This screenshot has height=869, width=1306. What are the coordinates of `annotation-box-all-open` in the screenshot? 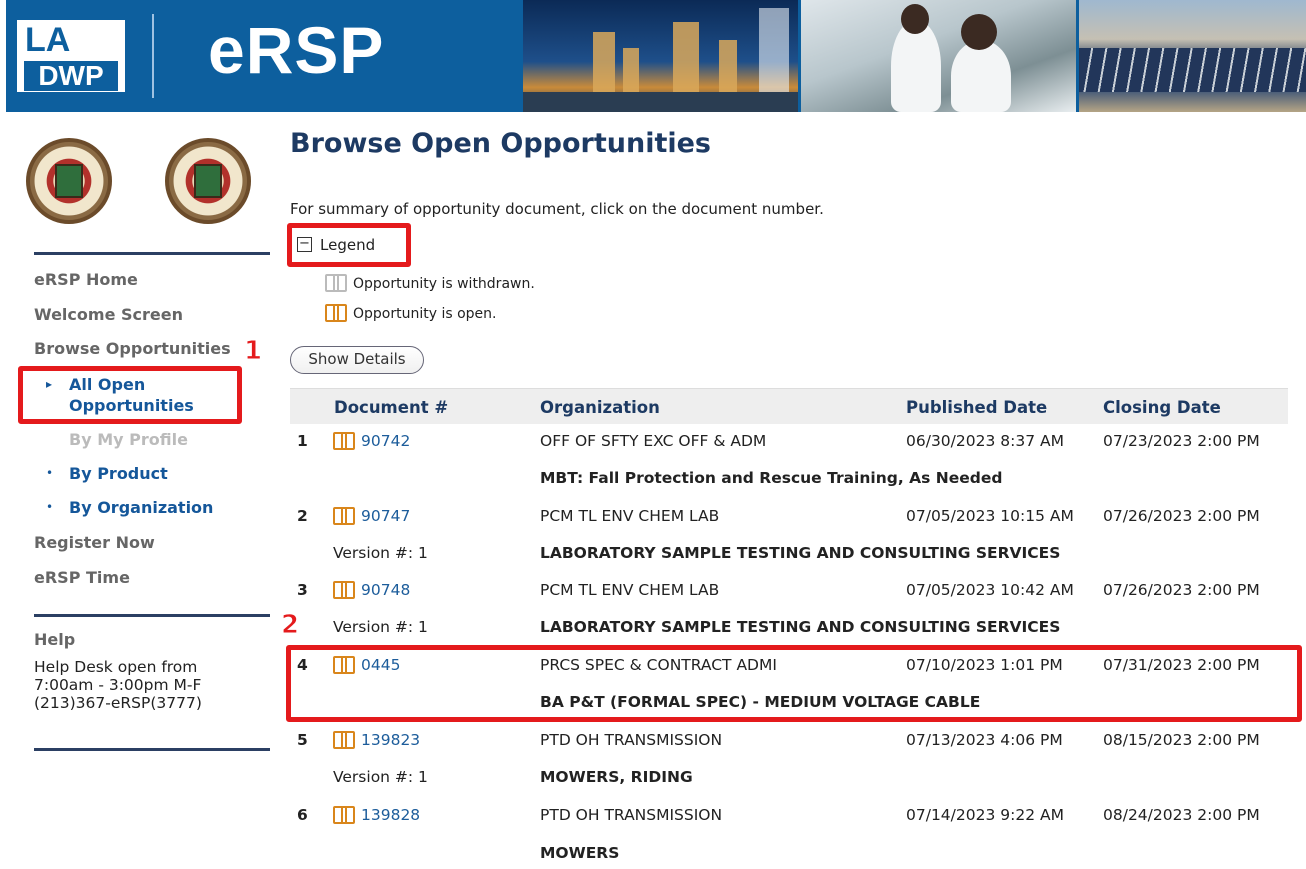 It's located at (130, 395).